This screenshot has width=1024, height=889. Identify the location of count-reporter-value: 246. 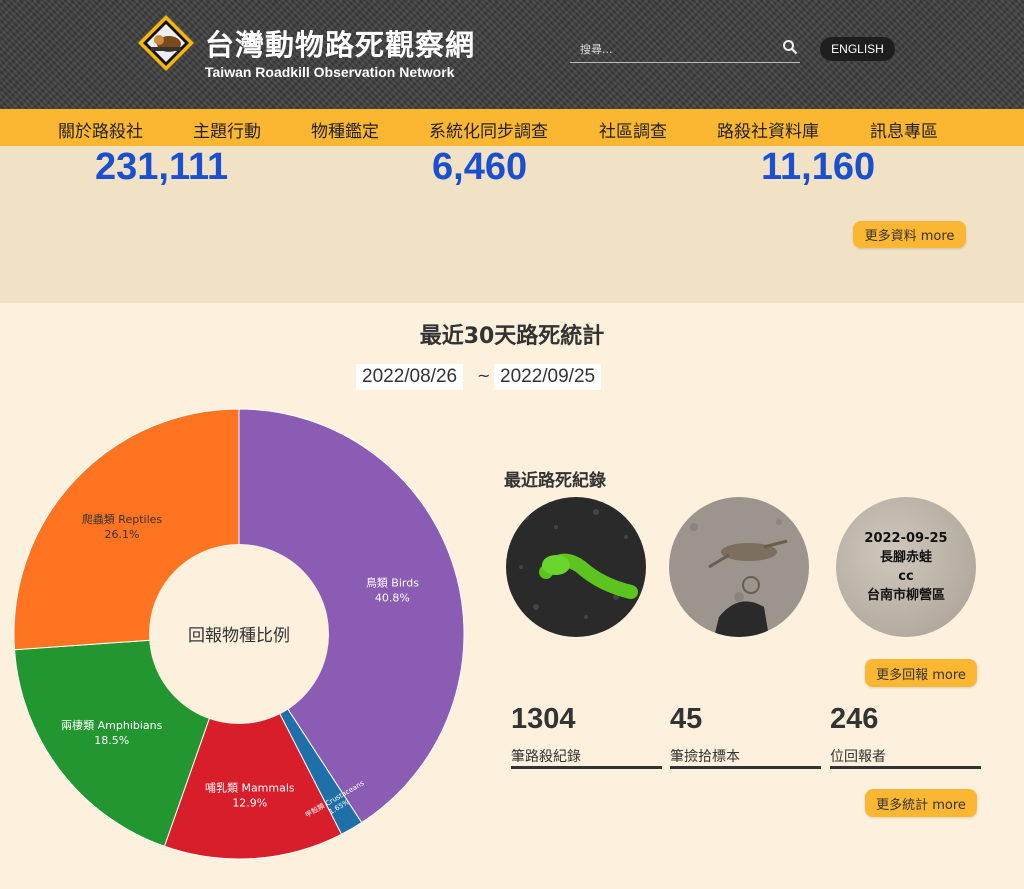
(854, 719).